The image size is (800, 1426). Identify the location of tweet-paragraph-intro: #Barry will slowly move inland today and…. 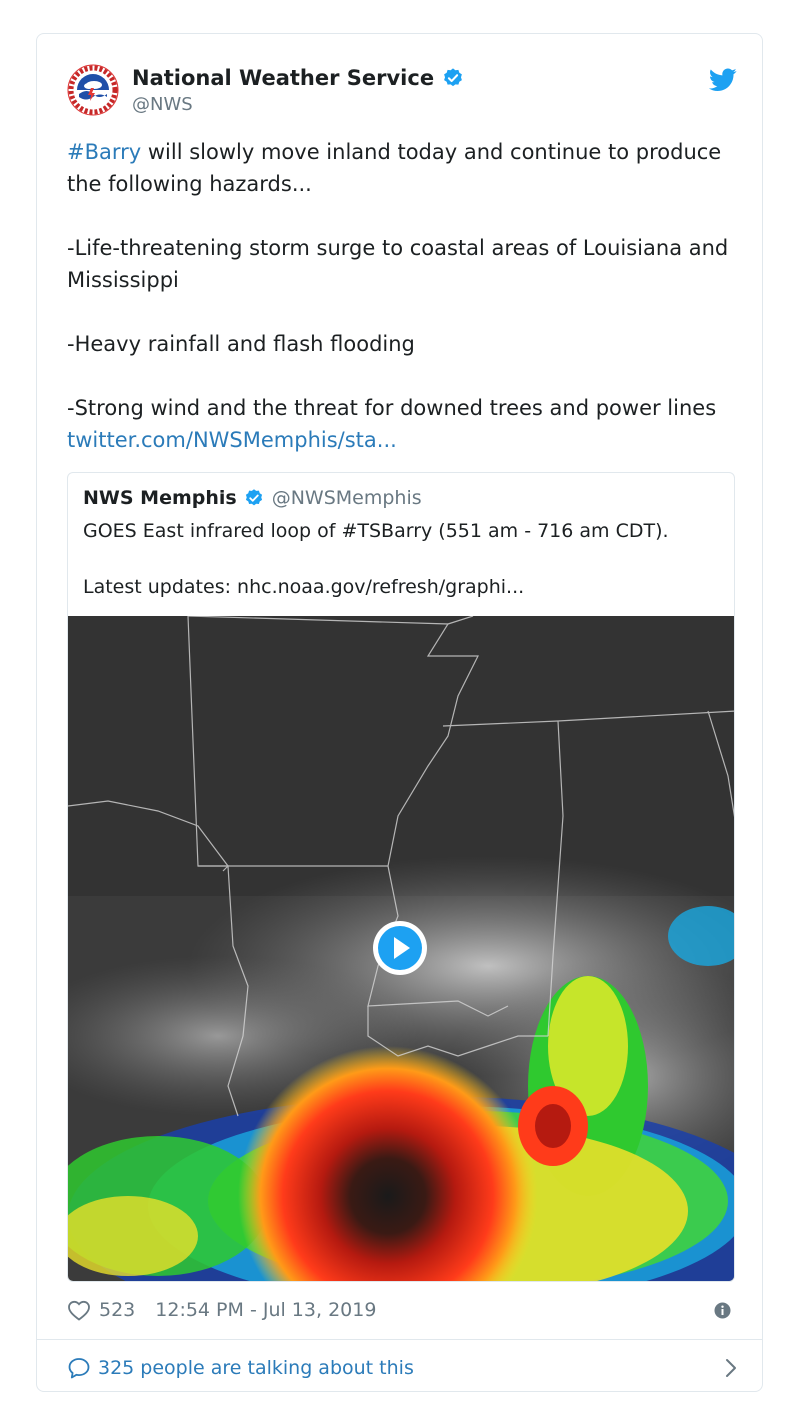
(404, 168).